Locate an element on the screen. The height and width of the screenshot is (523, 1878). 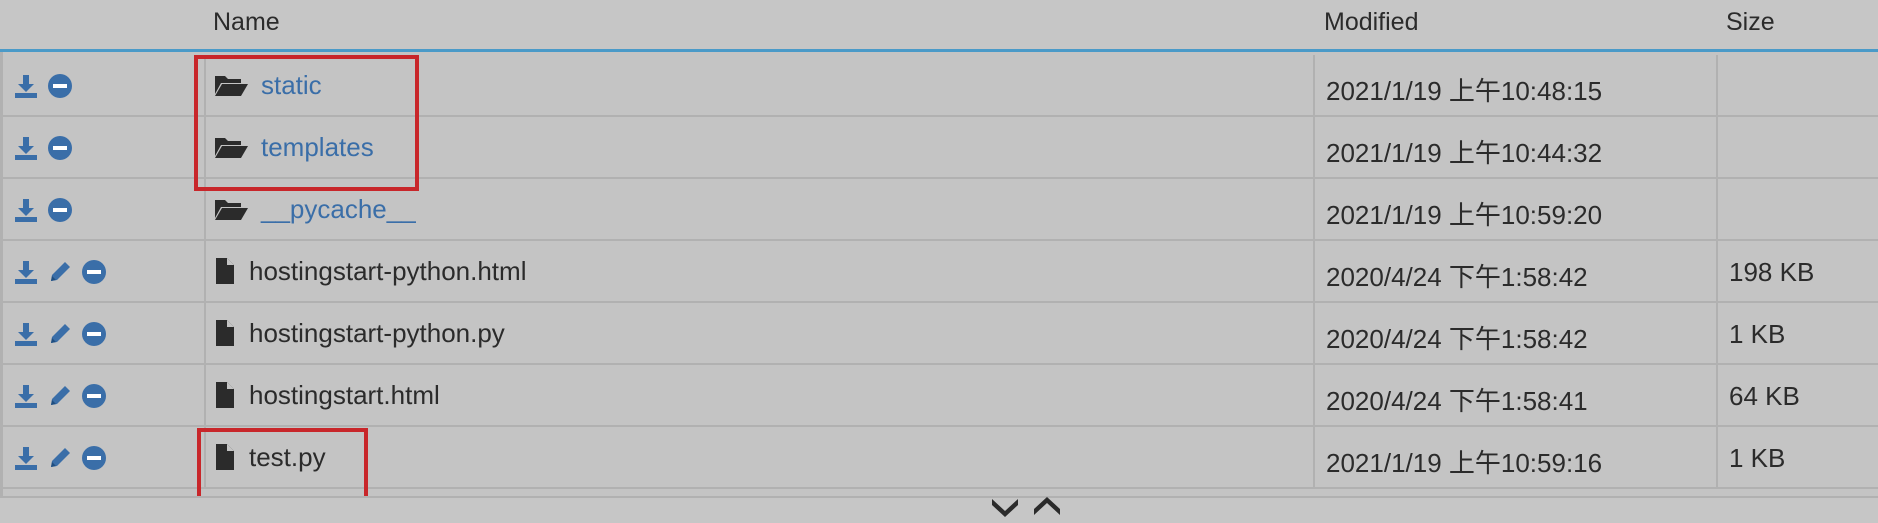
chevron-down-icon is located at coordinates (1005, 507).